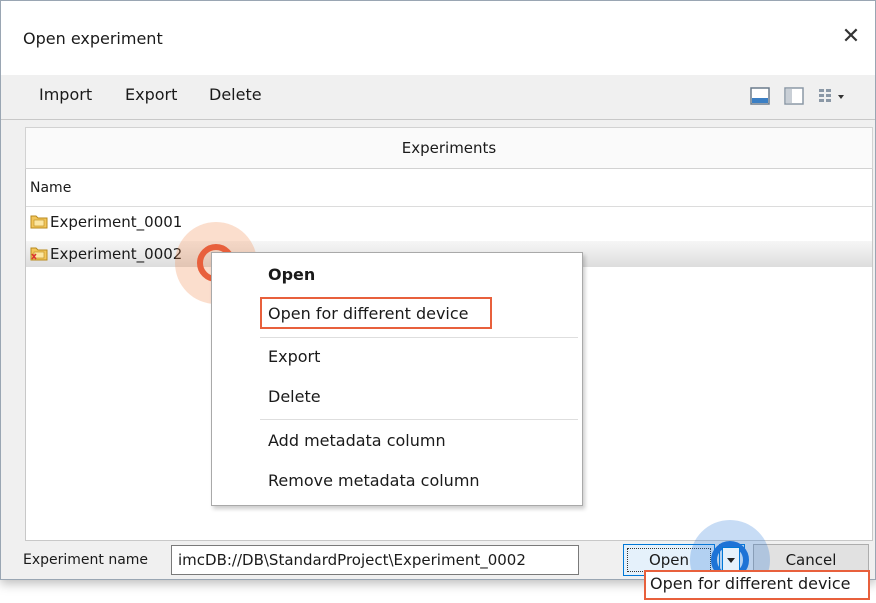  What do you see at coordinates (449, 222) in the screenshot?
I see `experiment-row: Experiment_0001` at bounding box center [449, 222].